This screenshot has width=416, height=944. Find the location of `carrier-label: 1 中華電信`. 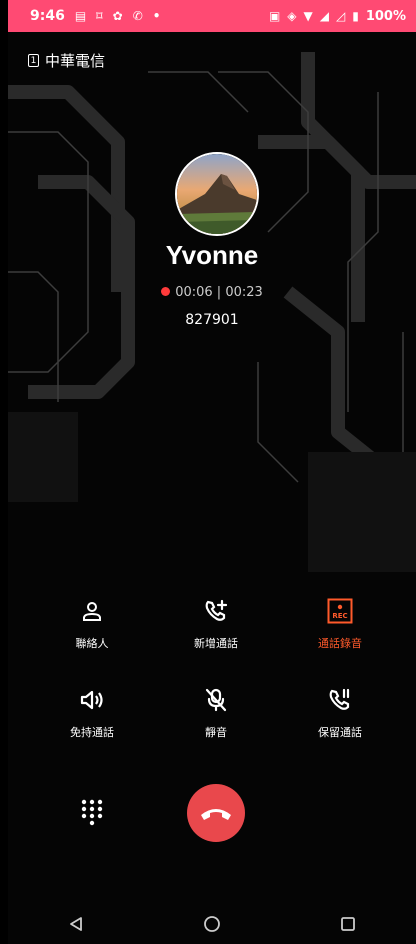

carrier-label: 1 中華電信 is located at coordinates (66, 60).